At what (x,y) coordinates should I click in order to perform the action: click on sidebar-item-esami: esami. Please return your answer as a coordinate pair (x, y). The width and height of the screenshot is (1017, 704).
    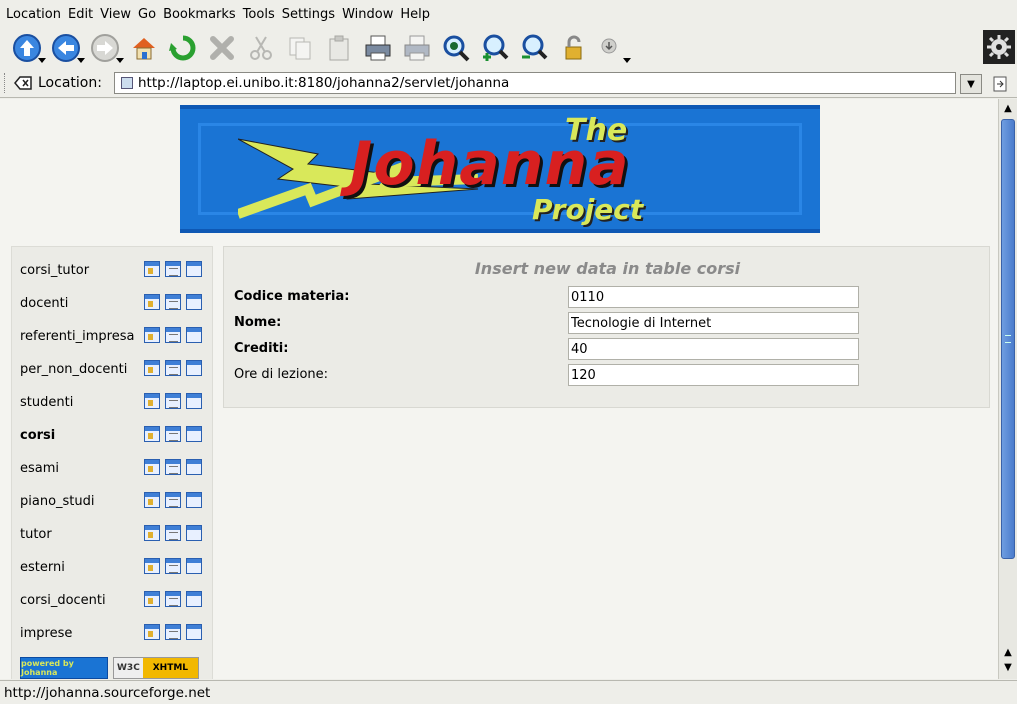
    Looking at the image, I should click on (113, 469).